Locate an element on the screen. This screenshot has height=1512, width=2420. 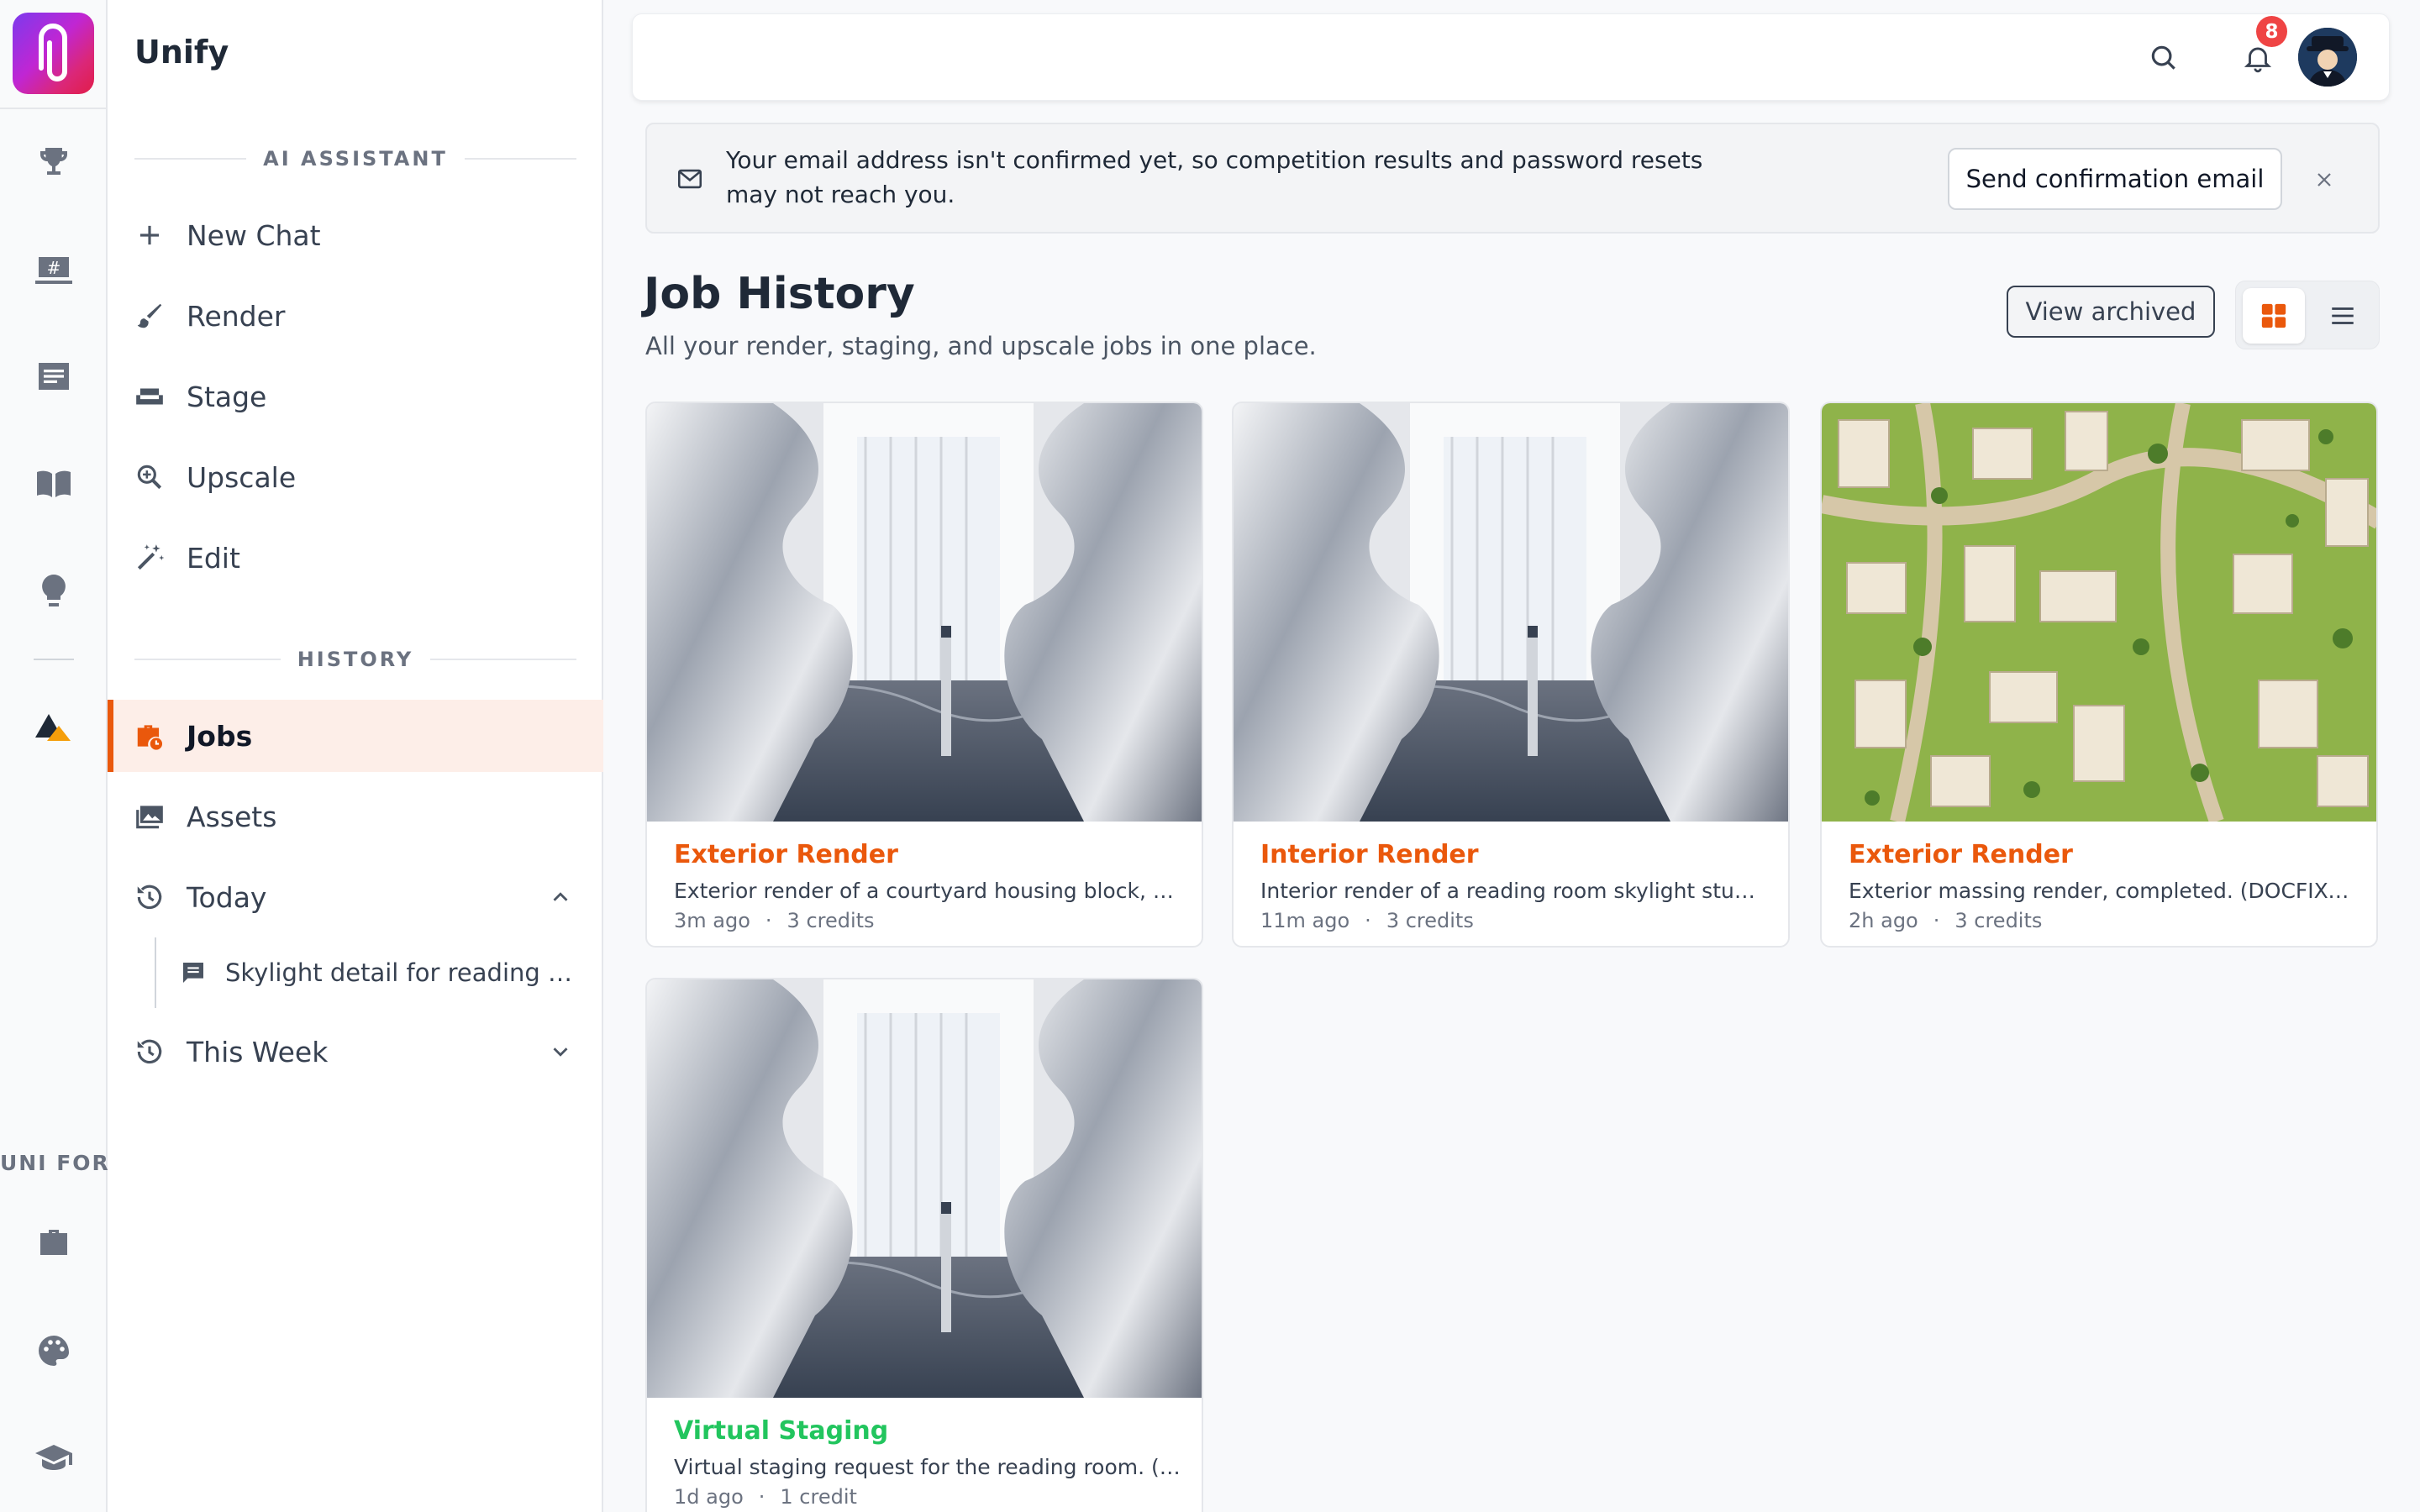
sidebar-item-this-week: This Week is located at coordinates (355, 1052).